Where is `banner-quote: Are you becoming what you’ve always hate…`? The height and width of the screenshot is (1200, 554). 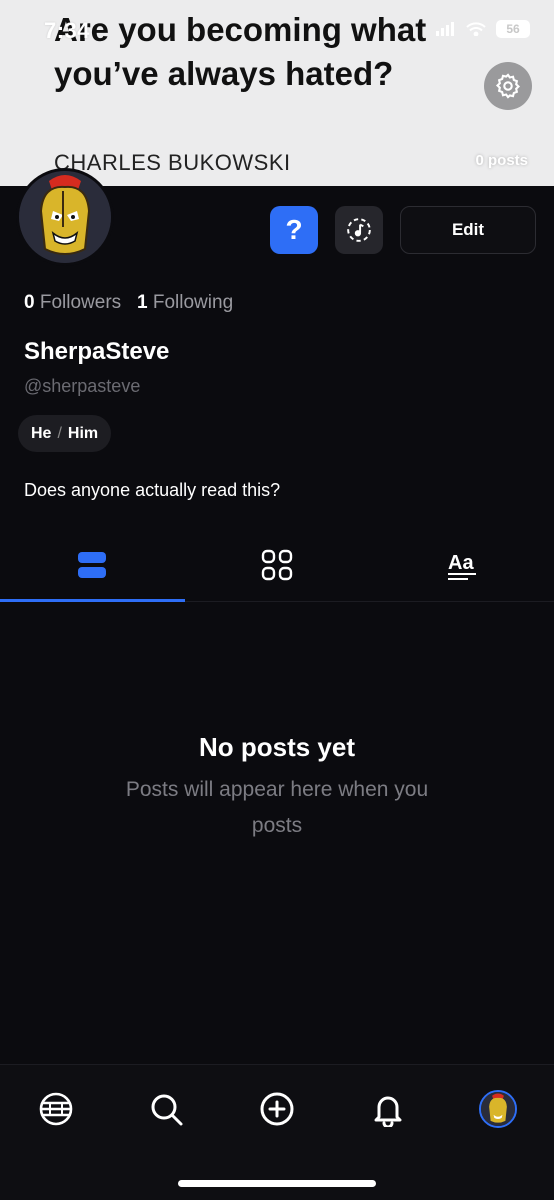 banner-quote: Are you becoming what you’ve always hate… is located at coordinates (240, 51).